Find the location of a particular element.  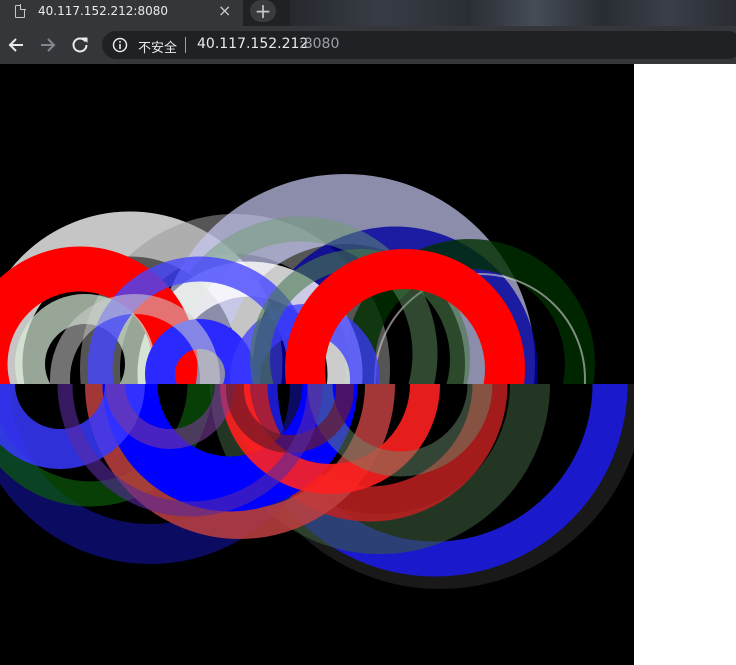

browser-toolbar: 不安全 40.117.152.212 :8080 is located at coordinates (368, 45).